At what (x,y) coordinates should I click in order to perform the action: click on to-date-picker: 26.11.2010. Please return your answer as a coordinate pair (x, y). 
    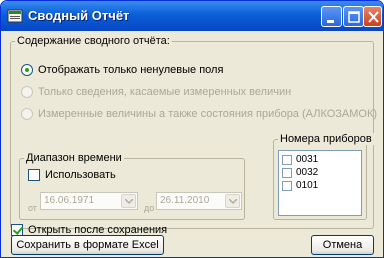
    Looking at the image, I should click on (199, 201).